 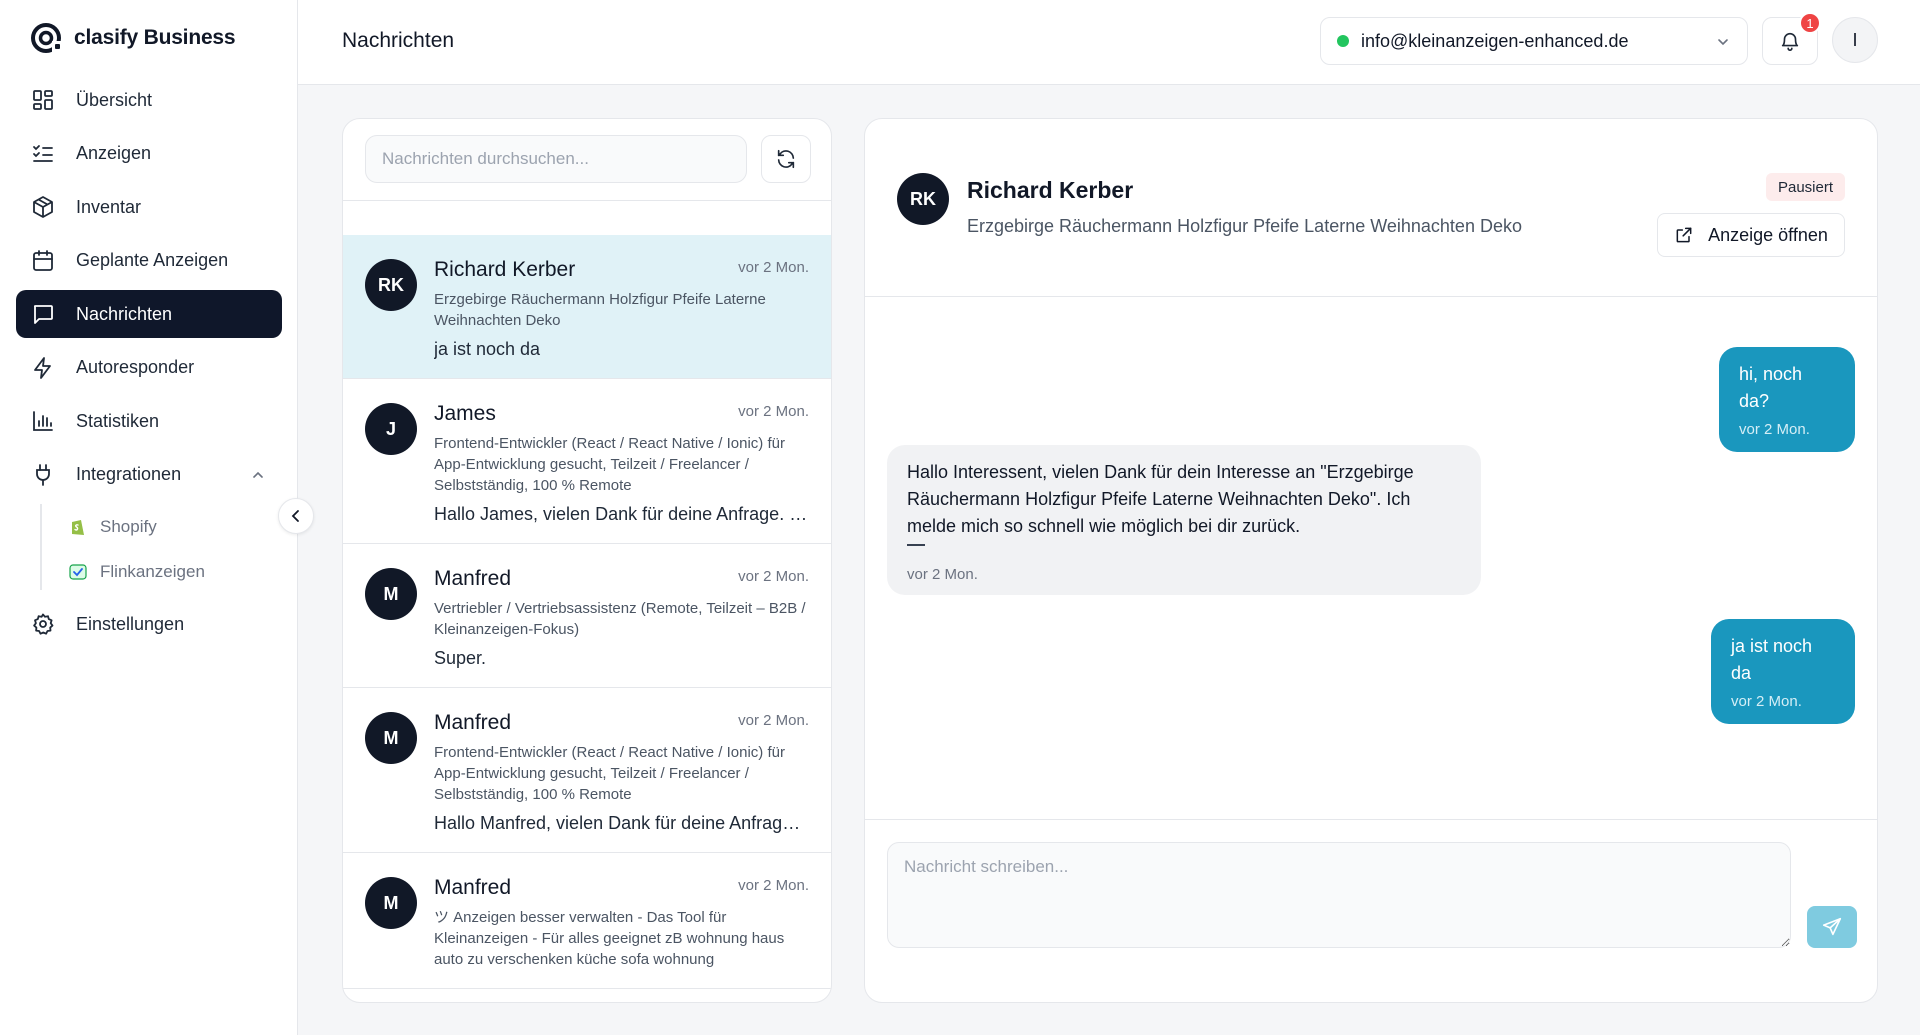 I want to click on sidebar-item-label: Einstellungen, so click(x=130, y=623).